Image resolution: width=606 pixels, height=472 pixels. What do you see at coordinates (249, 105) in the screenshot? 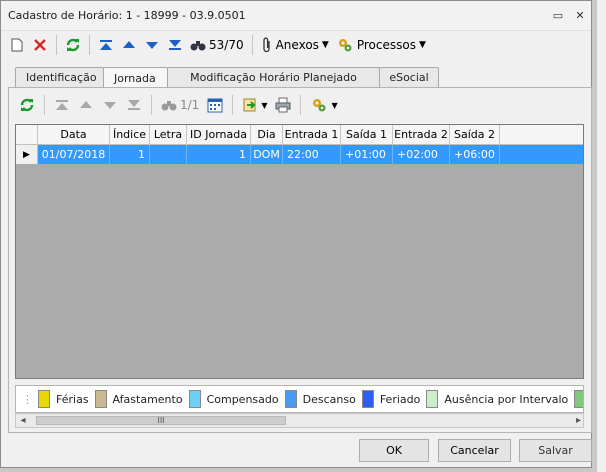
I see `export-icon` at bounding box center [249, 105].